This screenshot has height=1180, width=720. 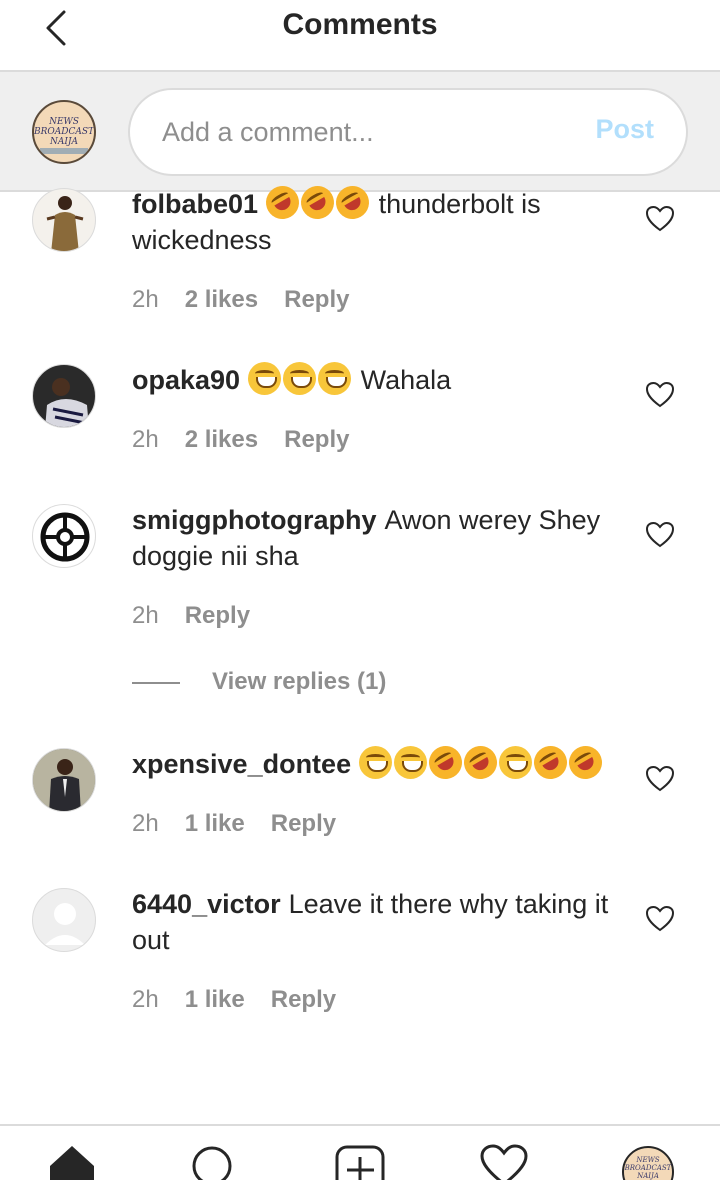 I want to click on comment-text: Wahala, so click(x=406, y=380).